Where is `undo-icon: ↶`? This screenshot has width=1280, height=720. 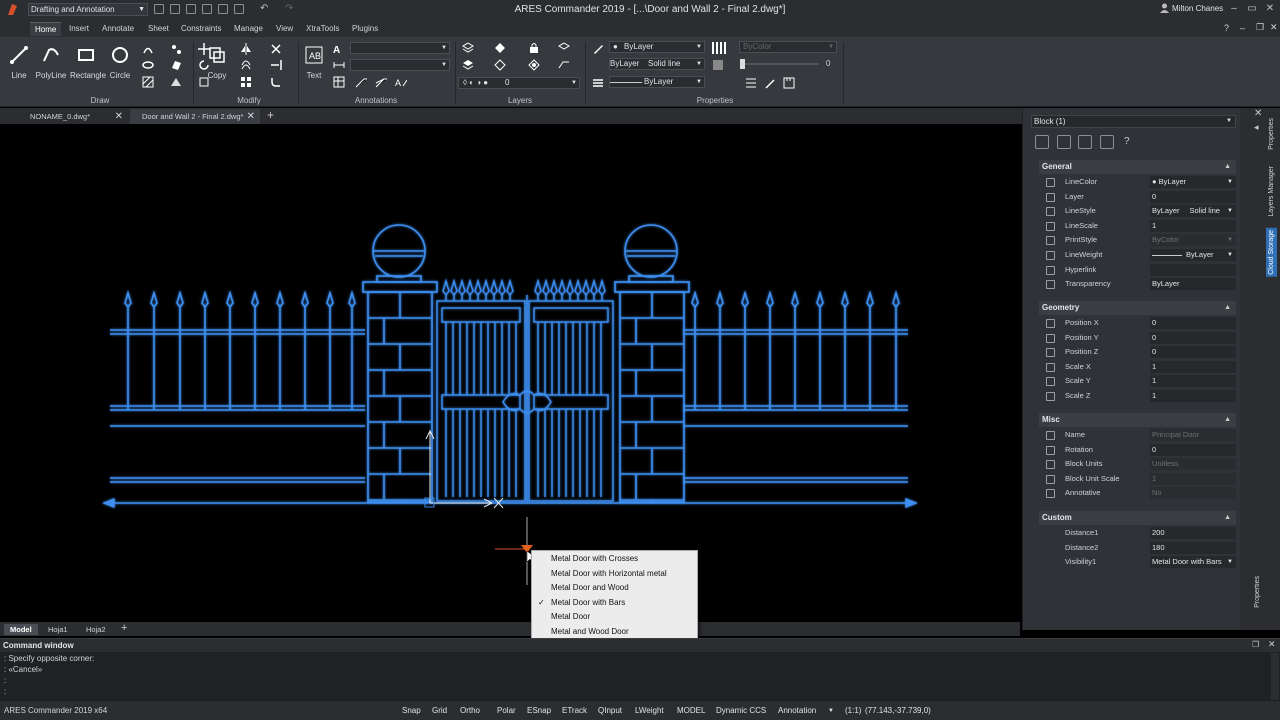 undo-icon: ↶ is located at coordinates (264, 8).